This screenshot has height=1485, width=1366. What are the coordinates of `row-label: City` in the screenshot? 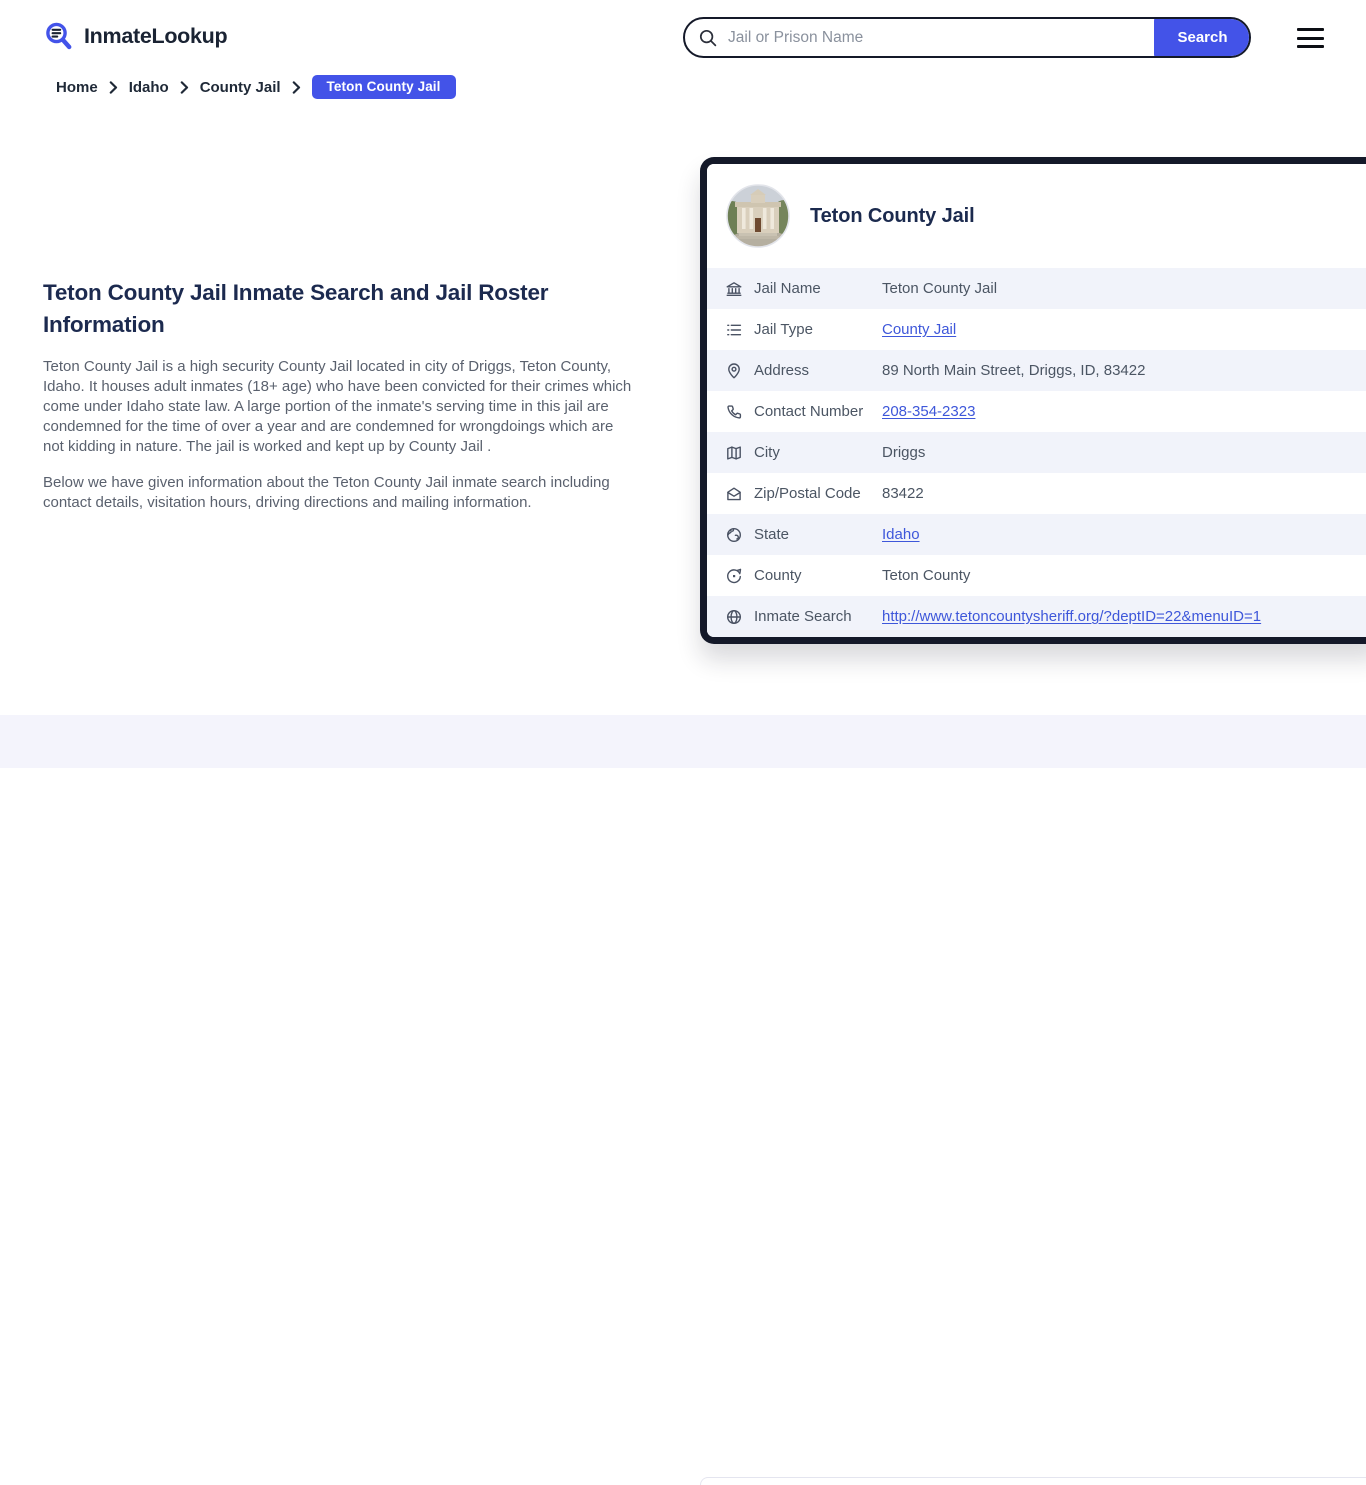 It's located at (767, 452).